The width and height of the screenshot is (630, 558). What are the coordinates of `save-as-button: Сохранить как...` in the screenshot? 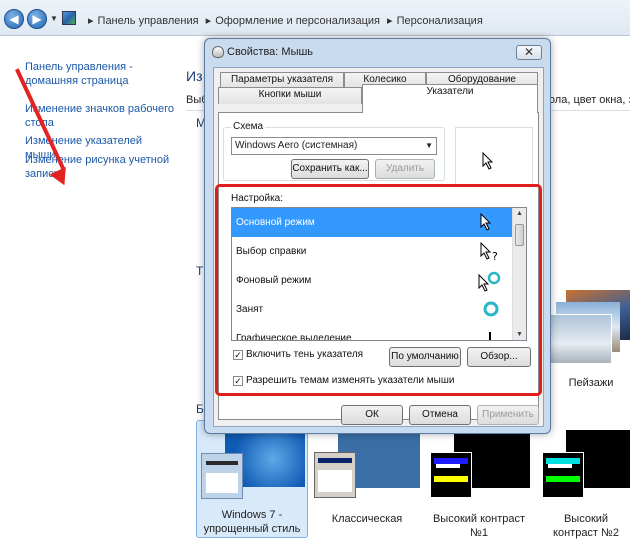 It's located at (330, 169).